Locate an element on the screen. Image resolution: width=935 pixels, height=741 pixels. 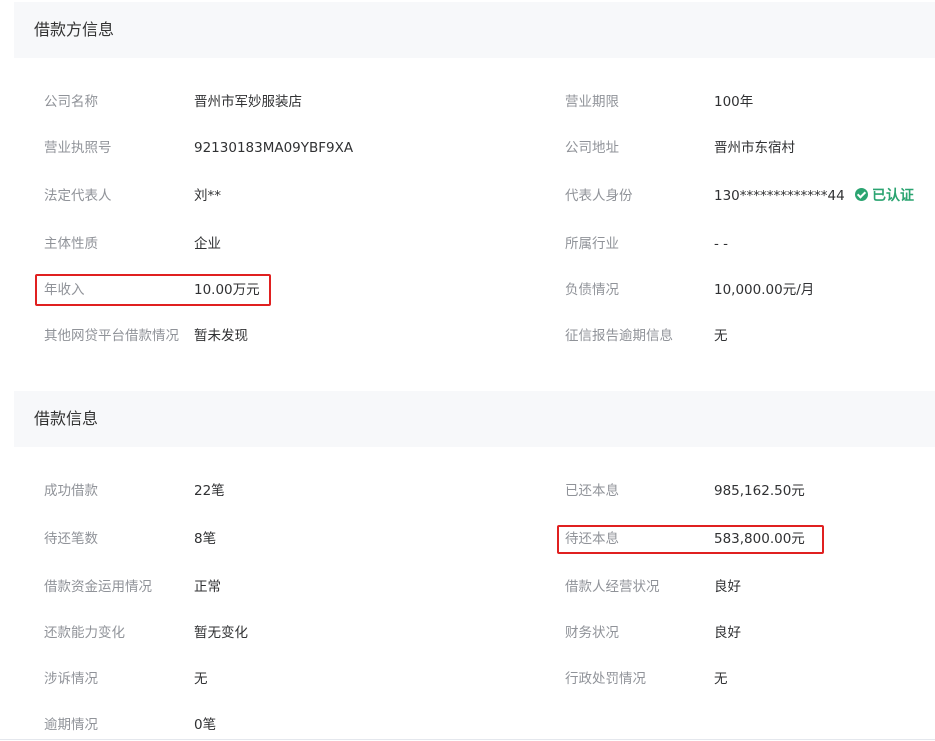
successful-loans-value: 22笔 is located at coordinates (209, 491).